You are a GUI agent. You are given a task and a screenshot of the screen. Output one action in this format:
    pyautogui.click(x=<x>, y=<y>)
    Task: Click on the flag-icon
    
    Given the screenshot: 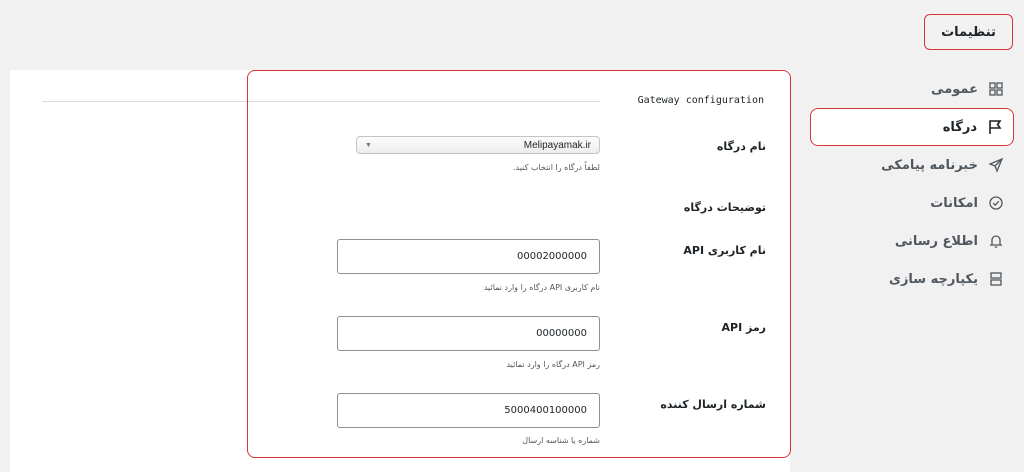 What is the action you would take?
    pyautogui.click(x=995, y=127)
    